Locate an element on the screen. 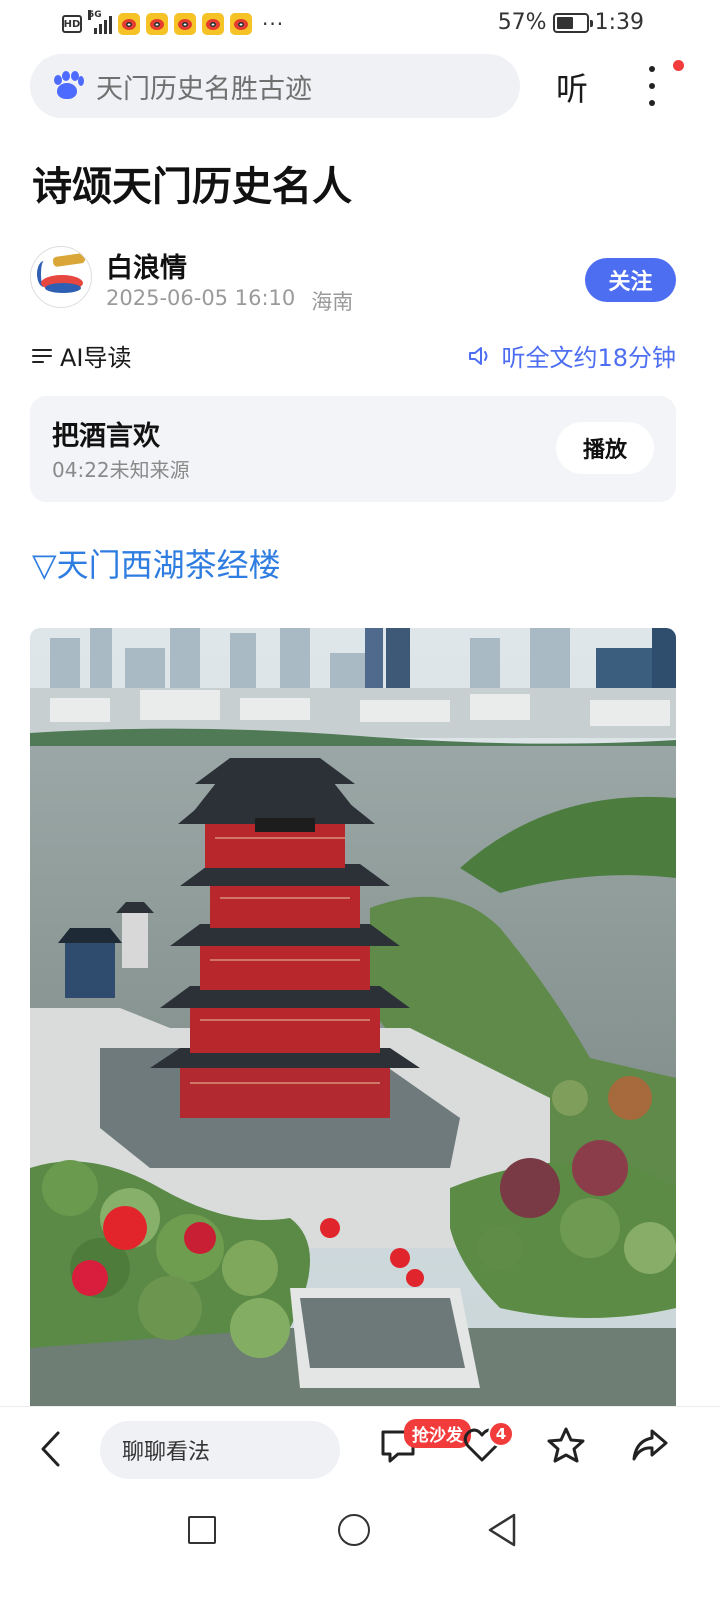 The image size is (720, 1600). article-meta: 2025-06-05 16:10 海南 is located at coordinates (229, 301).